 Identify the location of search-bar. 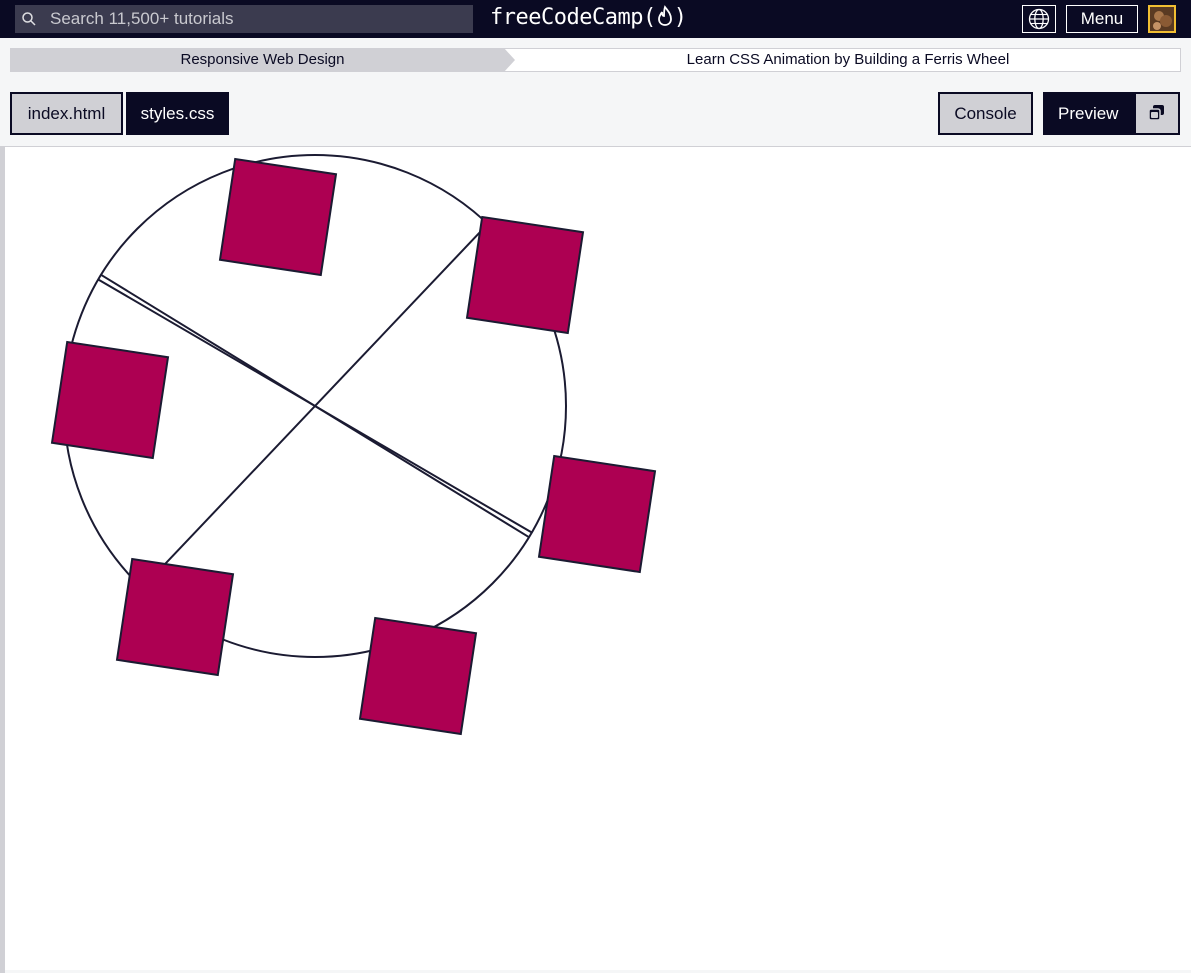
(244, 19).